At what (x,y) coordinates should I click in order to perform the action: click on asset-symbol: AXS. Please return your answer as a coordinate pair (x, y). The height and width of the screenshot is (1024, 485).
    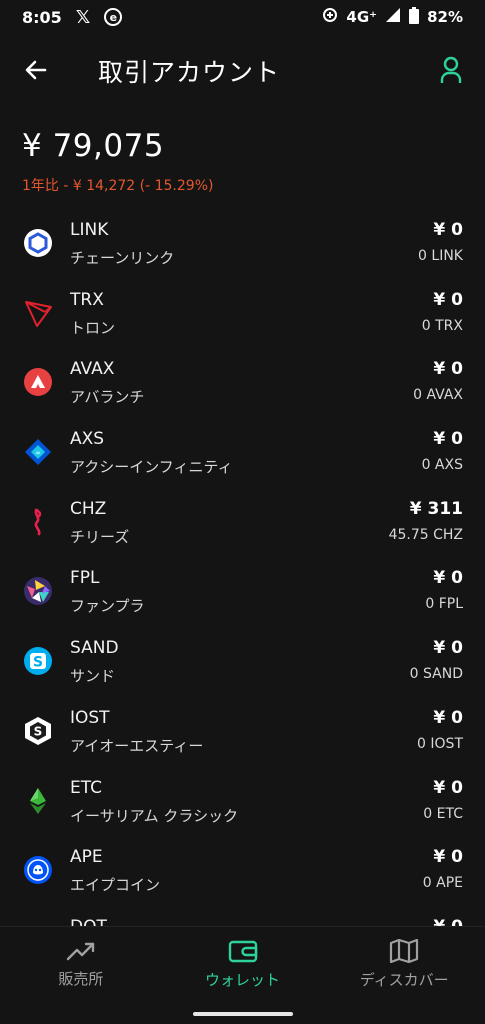
    Looking at the image, I should click on (87, 439).